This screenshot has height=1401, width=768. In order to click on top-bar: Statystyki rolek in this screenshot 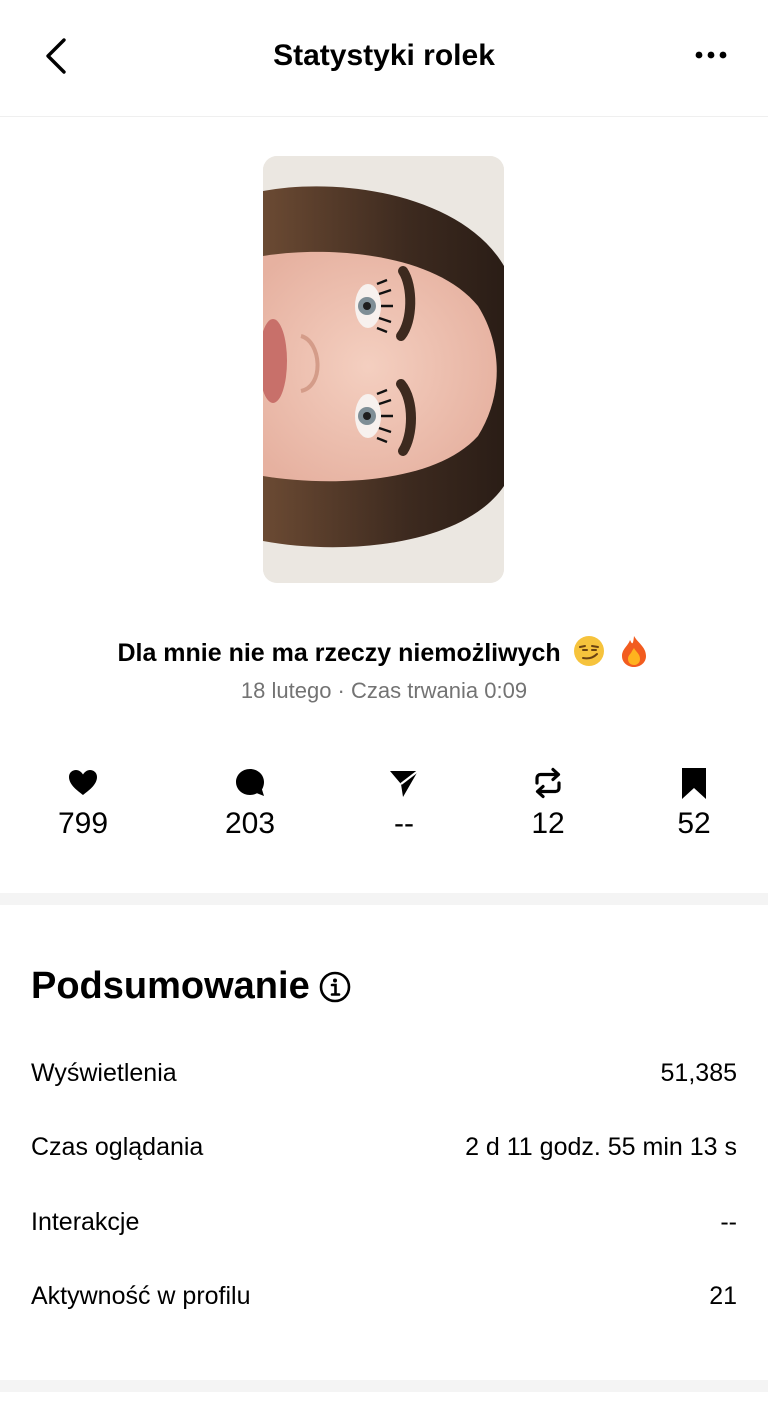, I will do `click(384, 58)`.